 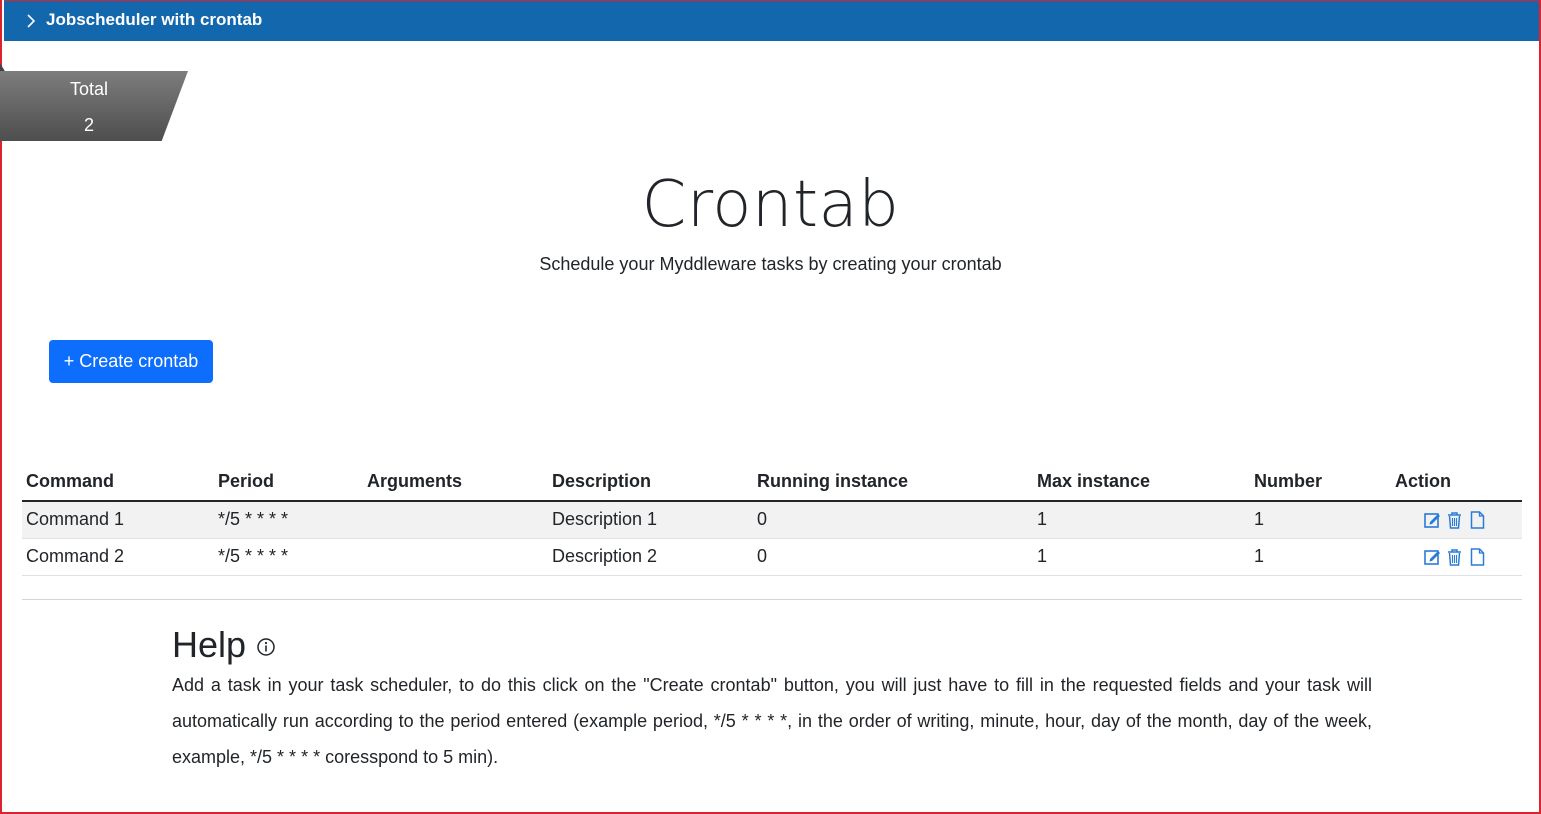 I want to click on header-title: Jobscheduler with crontab, so click(x=154, y=20).